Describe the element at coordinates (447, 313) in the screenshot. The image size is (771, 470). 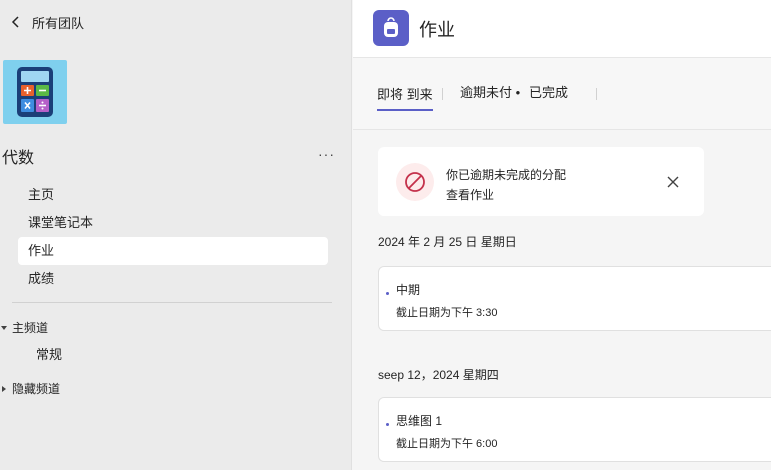
I see `assignment-due: 截止日期为下午 3:30` at that location.